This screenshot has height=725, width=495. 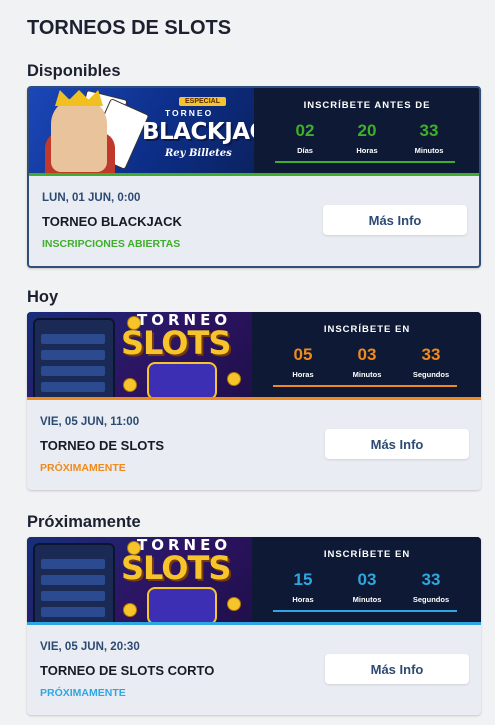 I want to click on countdown-value: 15, so click(x=303, y=579).